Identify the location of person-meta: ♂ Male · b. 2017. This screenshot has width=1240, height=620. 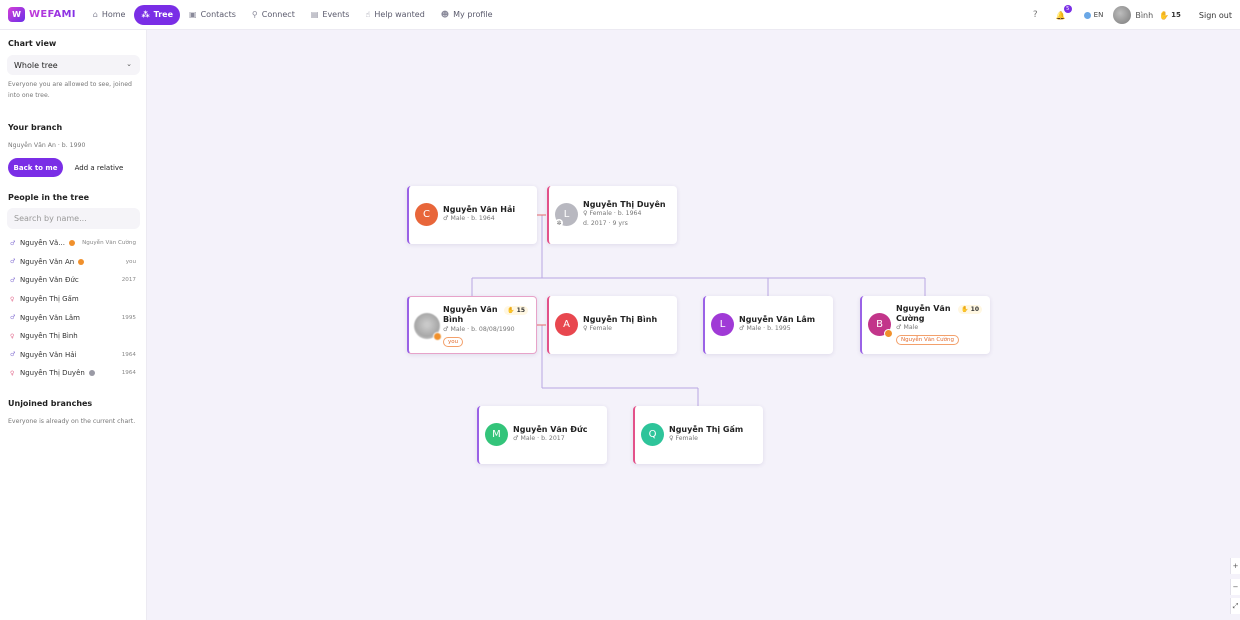
(539, 438).